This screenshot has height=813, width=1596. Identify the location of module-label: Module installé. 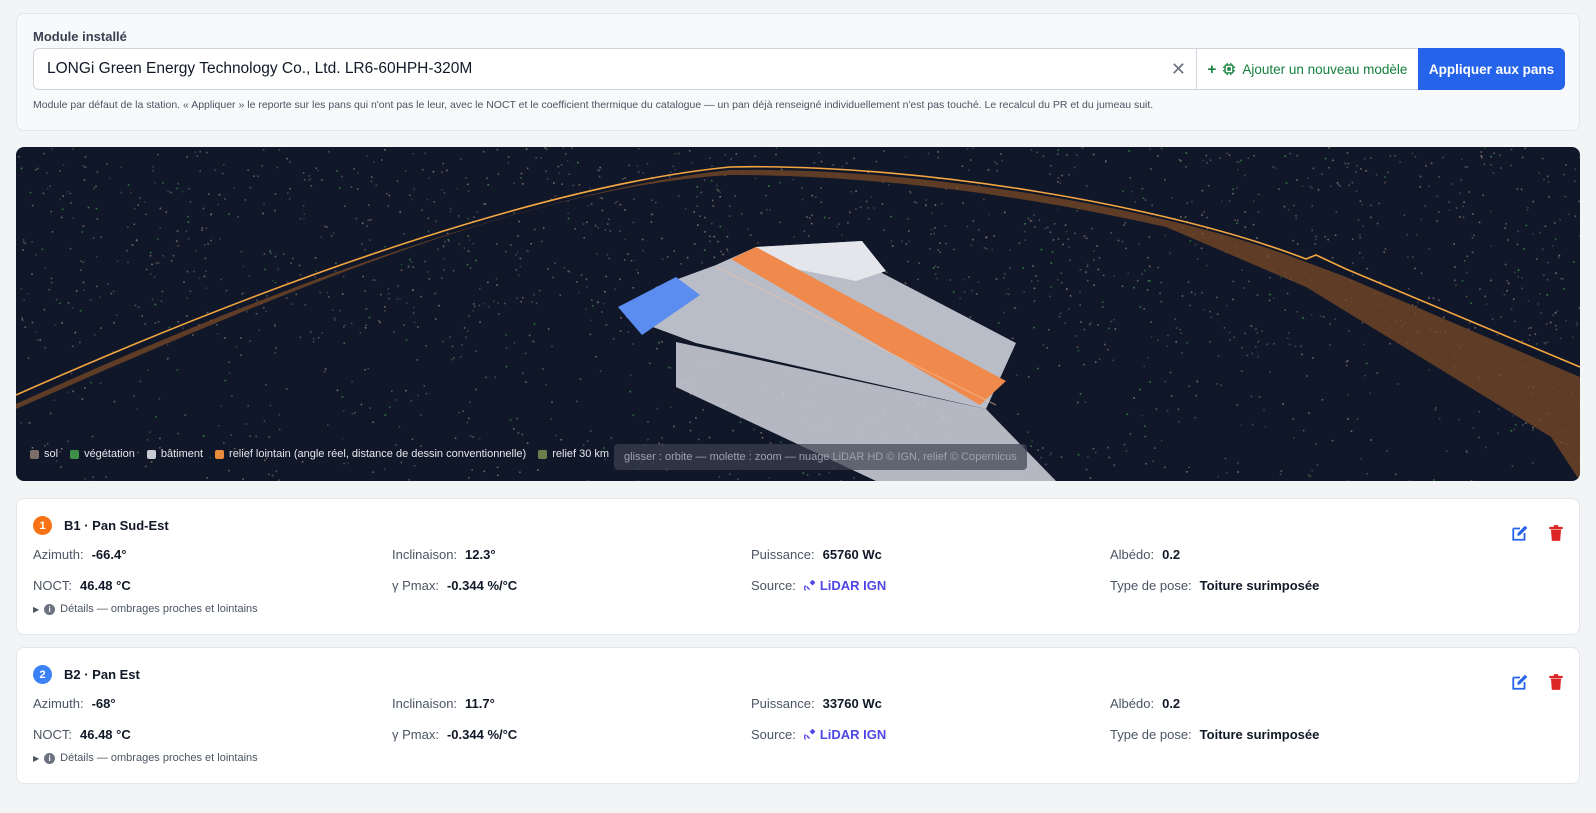
(80, 36).